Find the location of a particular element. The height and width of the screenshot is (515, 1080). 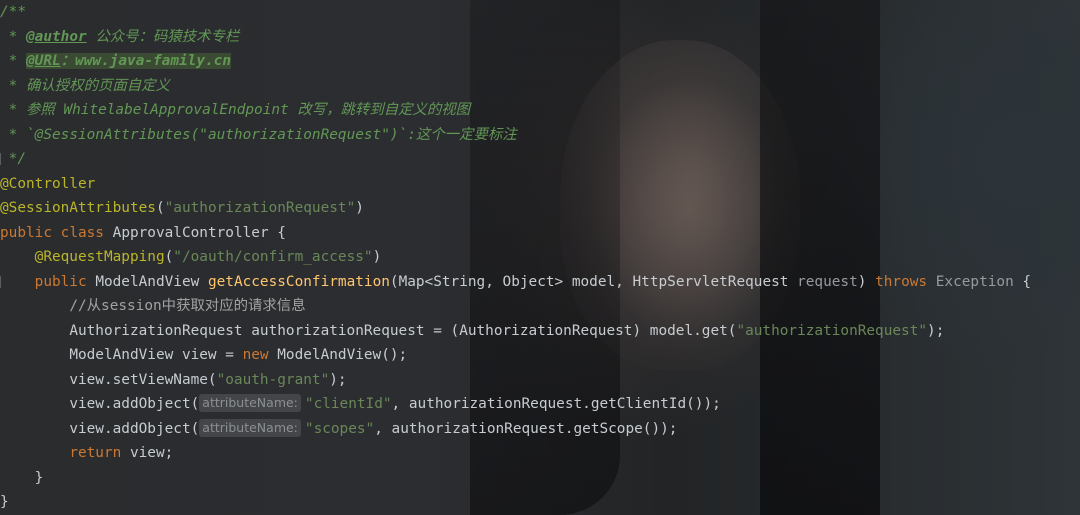

code-line-1: /** is located at coordinates (515, 12).